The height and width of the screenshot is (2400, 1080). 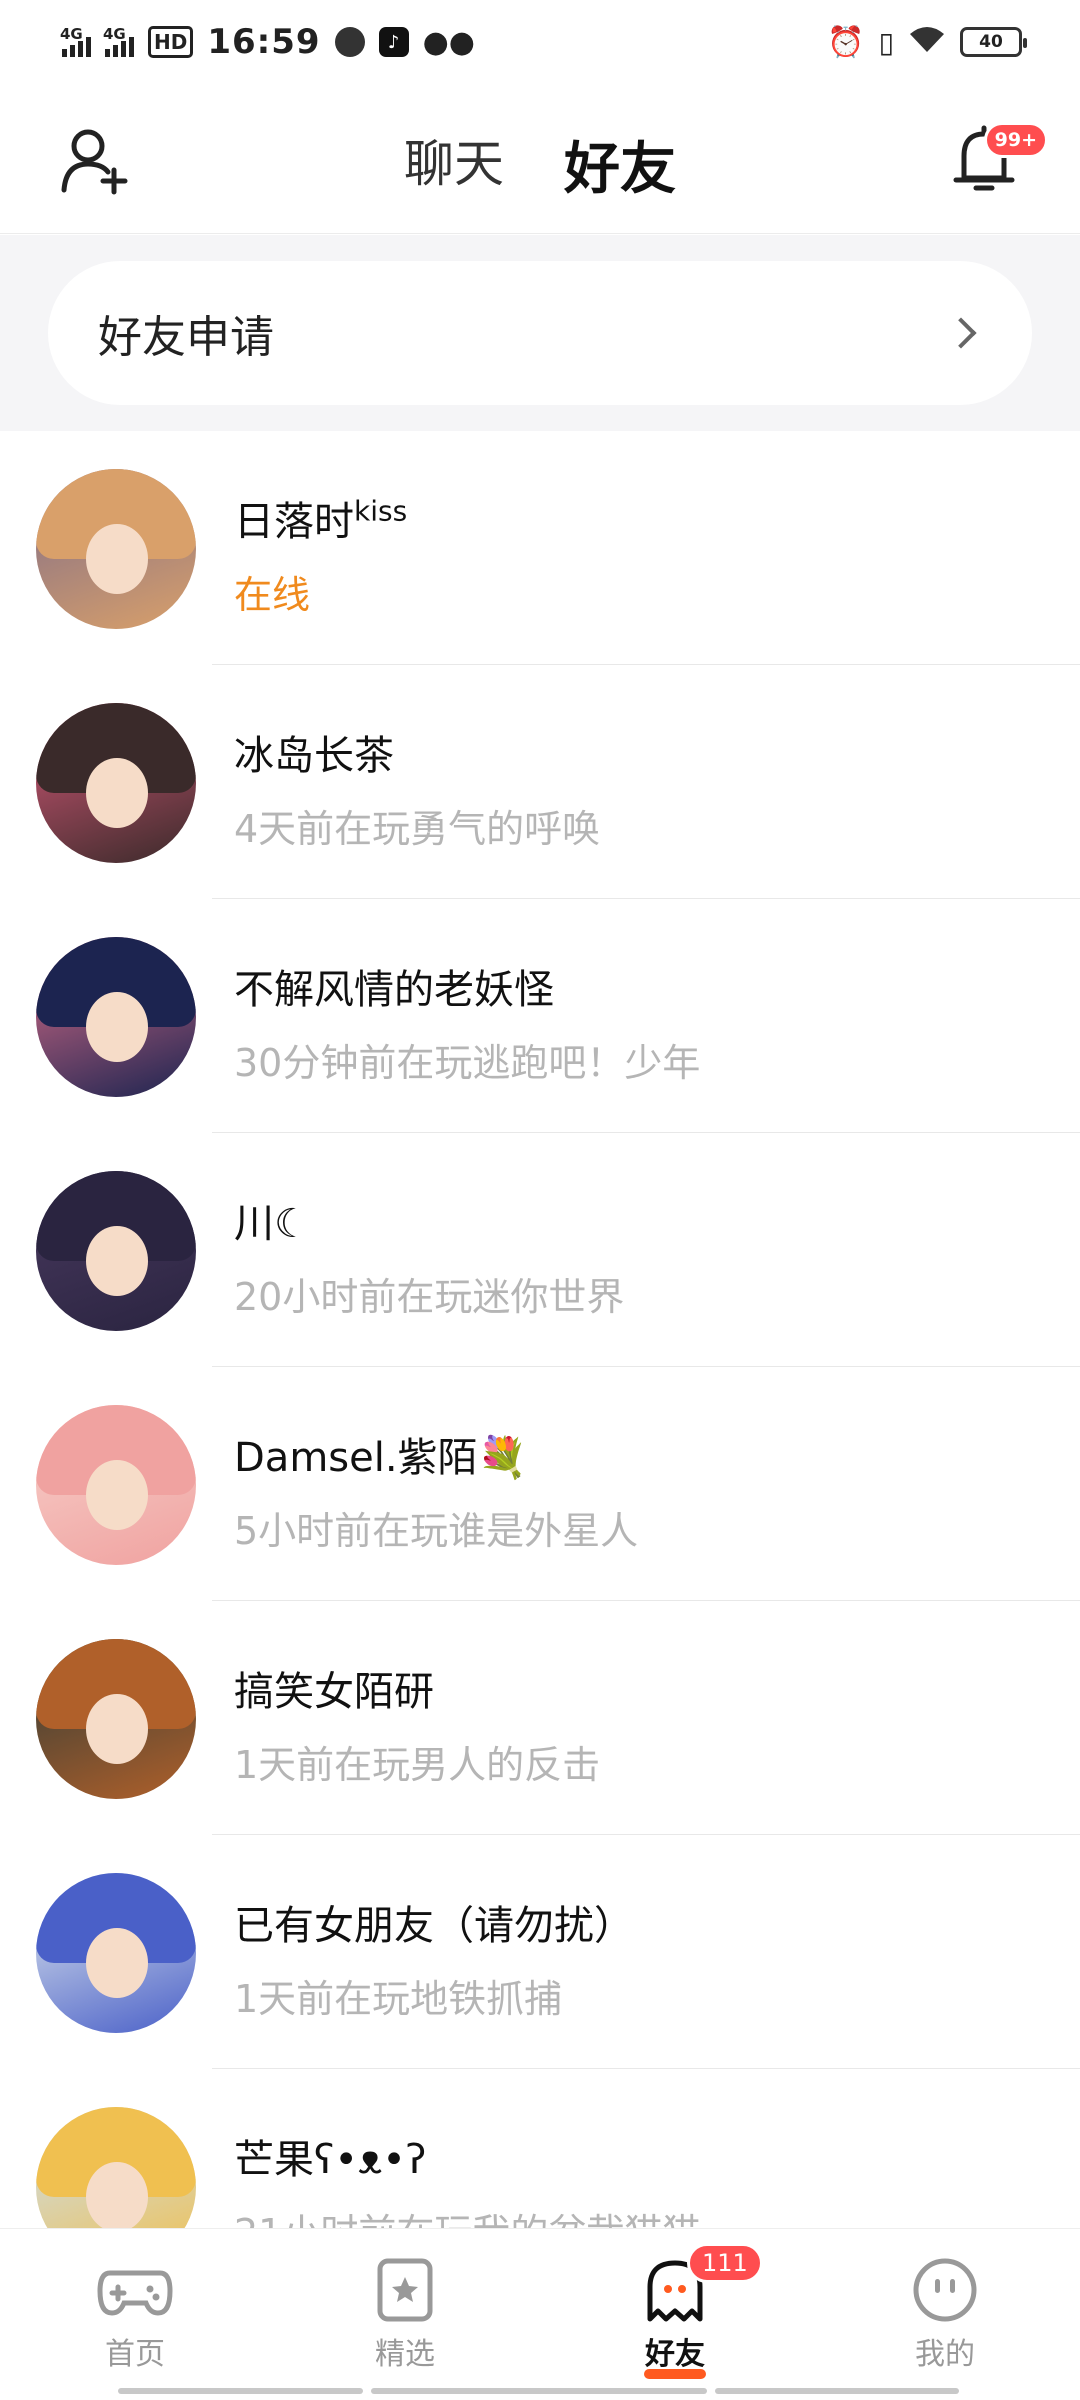 I want to click on nav-active-indicator, so click(x=675, y=2374).